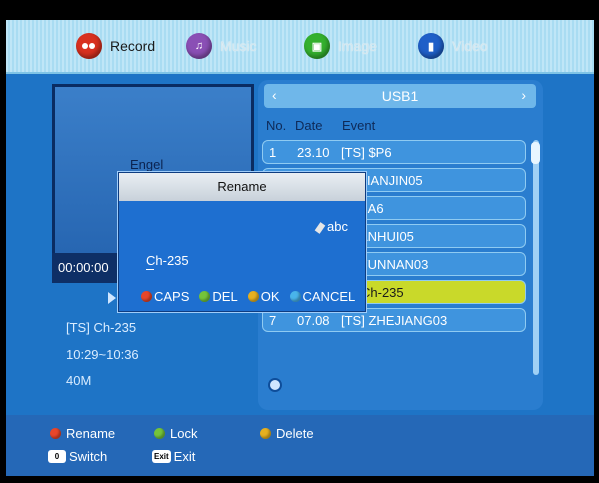  I want to click on blue-key-icon, so click(295, 296).